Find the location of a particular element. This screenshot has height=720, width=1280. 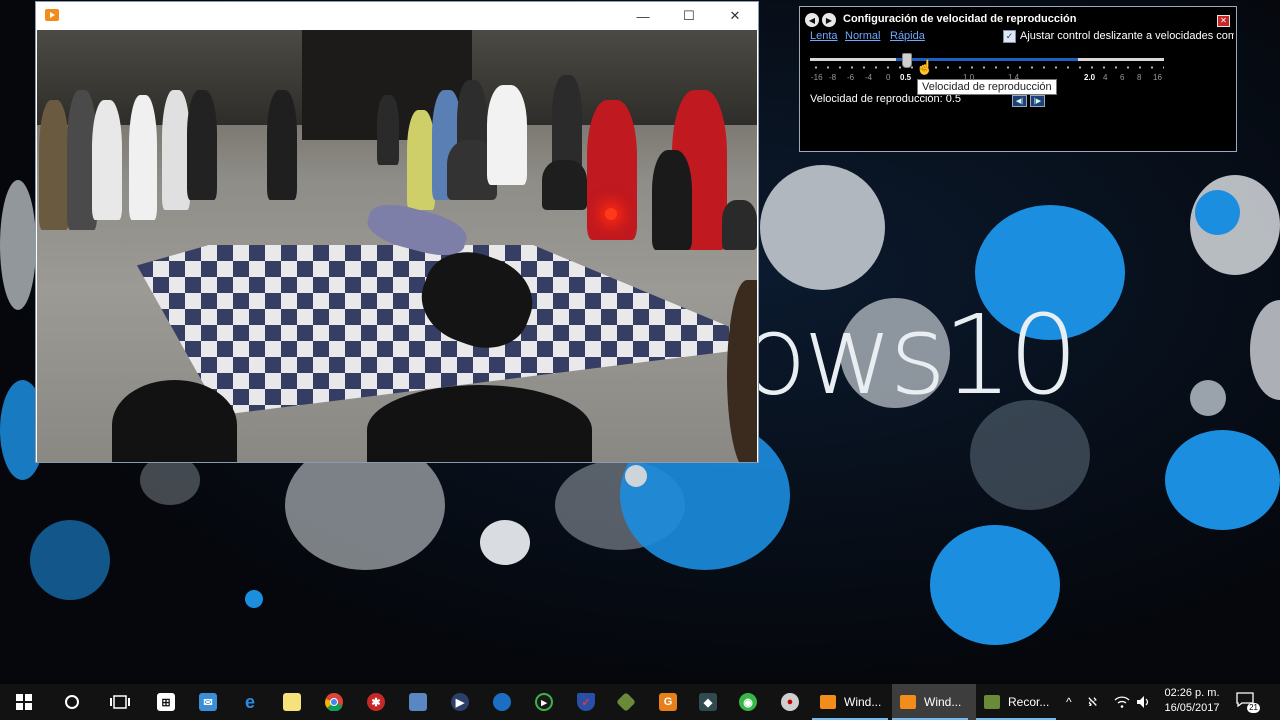

preset-slow-link: Lenta is located at coordinates (824, 36).